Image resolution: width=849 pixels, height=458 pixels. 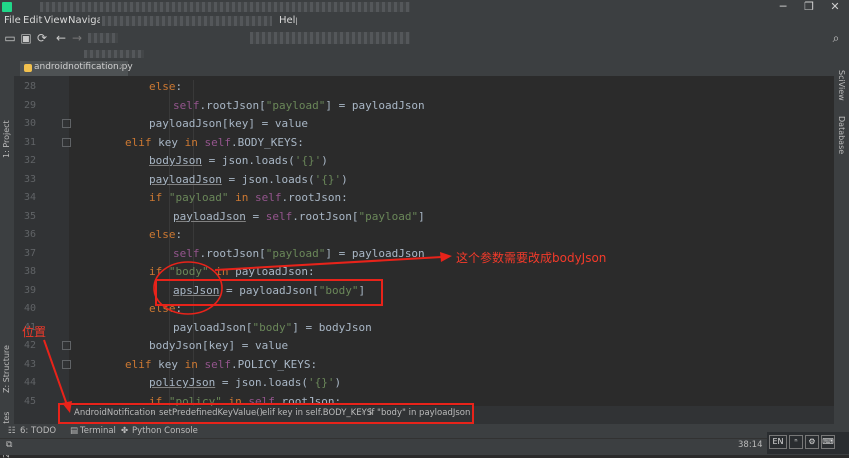 I want to click on annotation-arrow-down, so click(x=55, y=372).